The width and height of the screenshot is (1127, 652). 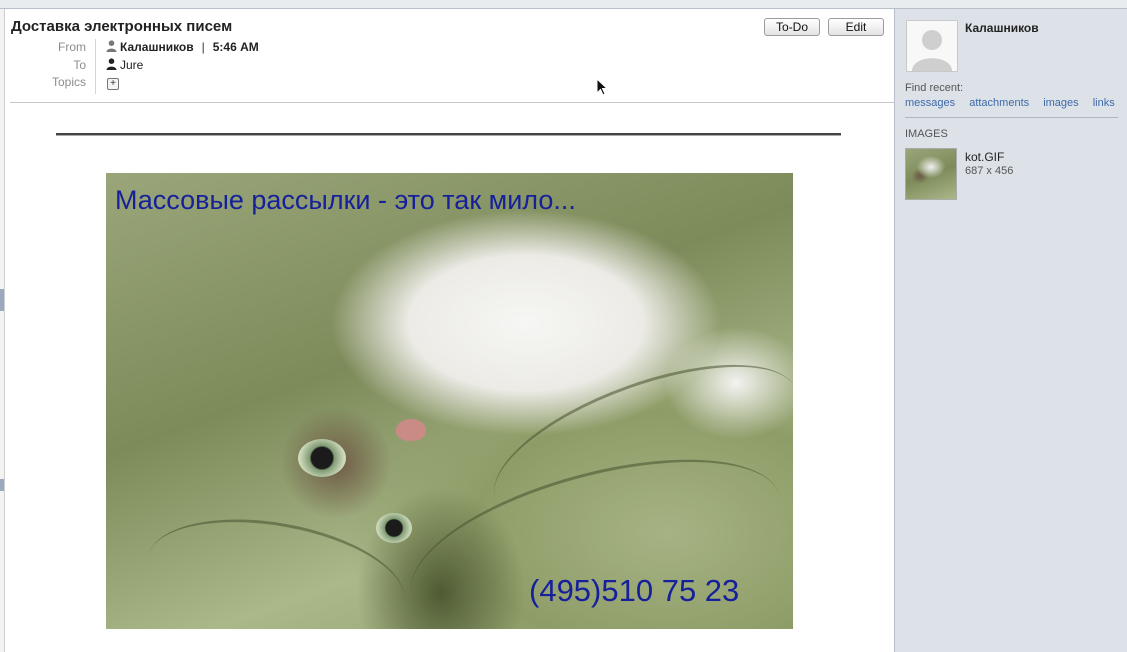 What do you see at coordinates (999, 103) in the screenshot?
I see `find-attachments-link: attachments` at bounding box center [999, 103].